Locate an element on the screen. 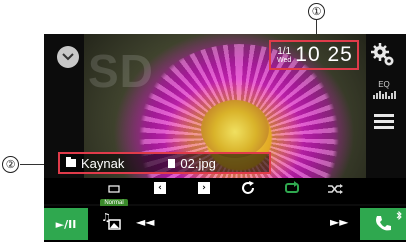 Image resolution: width=406 pixels, height=242 pixels. next-folder-button: › is located at coordinates (204, 188).